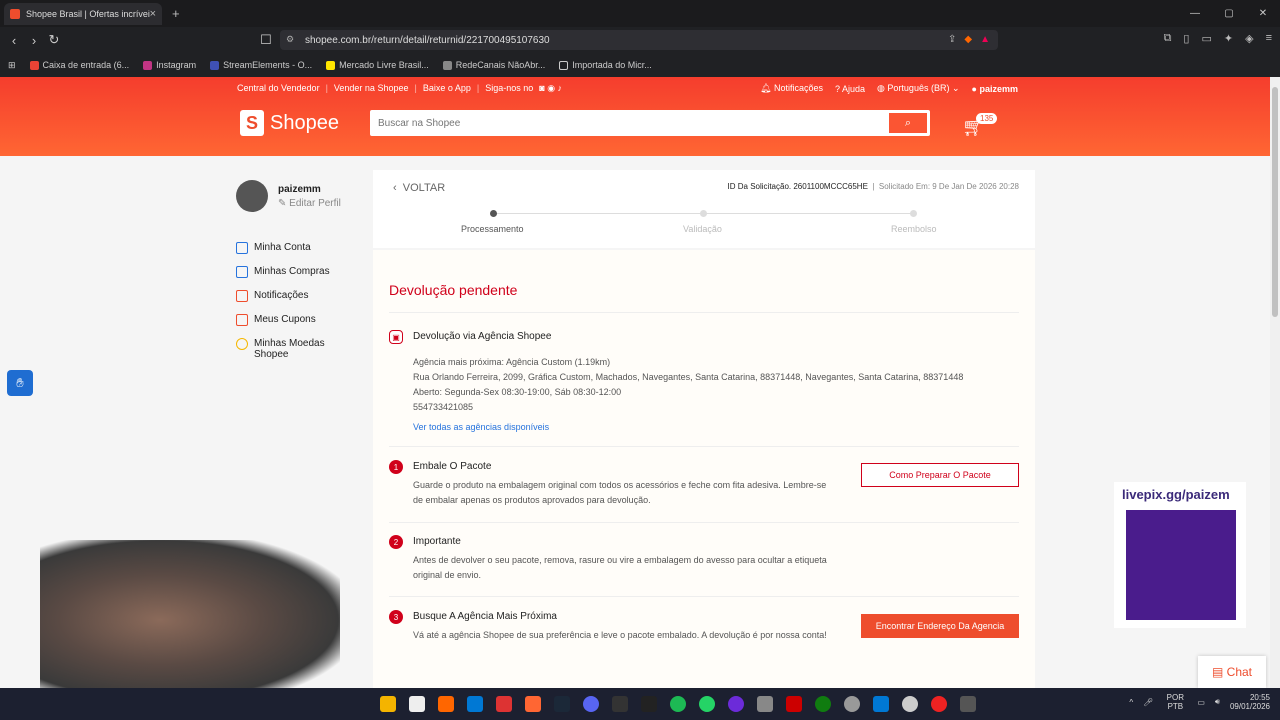  I want to click on discord-icon, so click(591, 704).